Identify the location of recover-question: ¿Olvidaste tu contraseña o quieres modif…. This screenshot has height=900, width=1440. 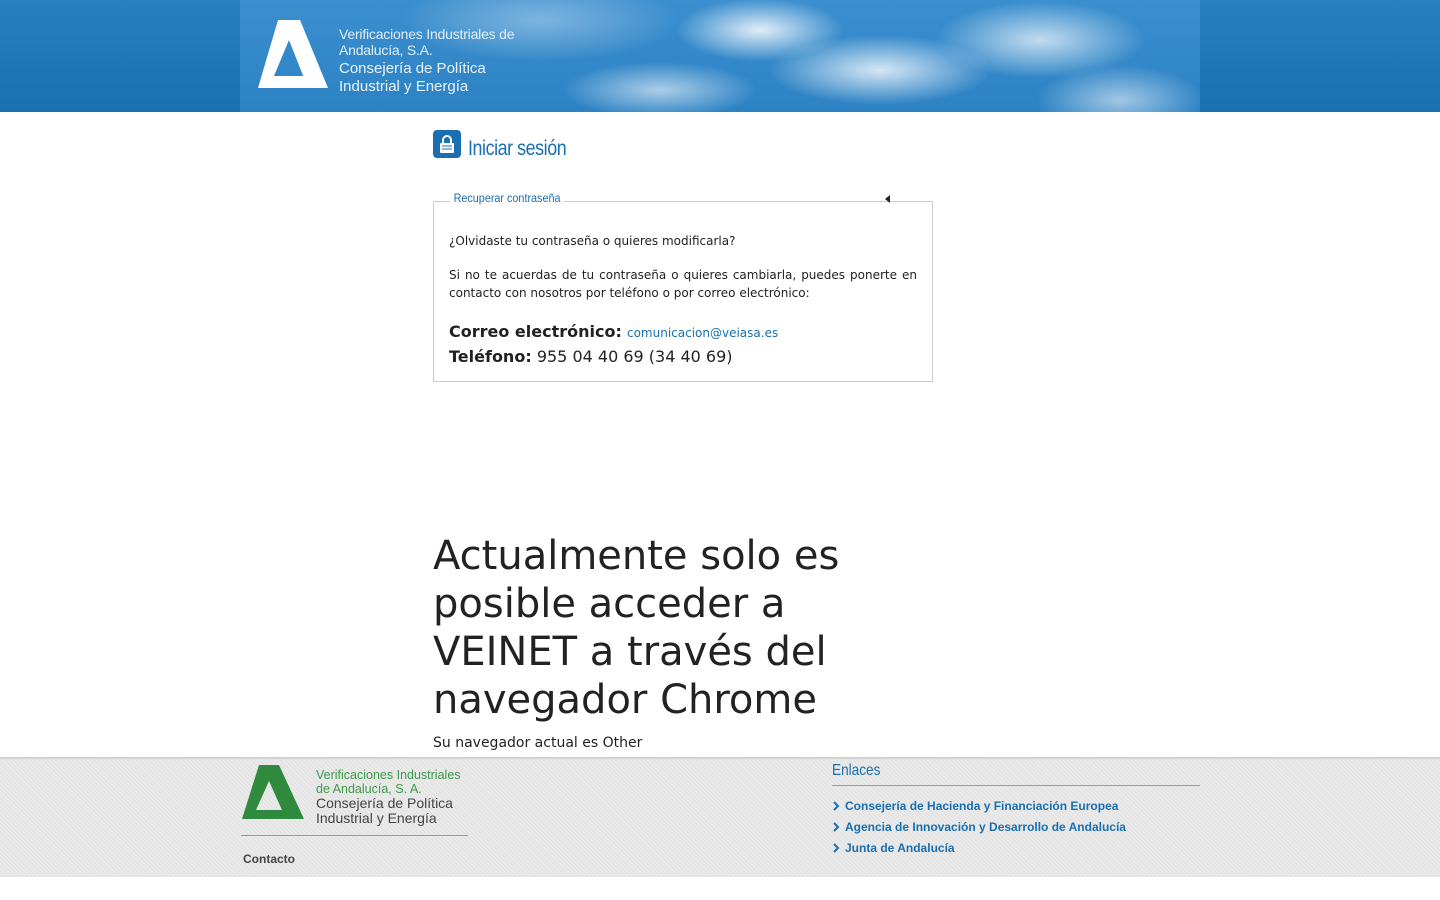
(592, 241).